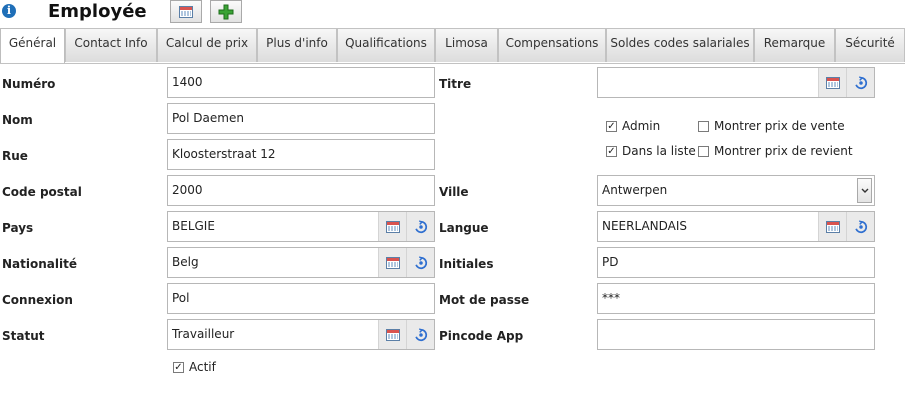 The height and width of the screenshot is (400, 915). Describe the element at coordinates (736, 298) in the screenshot. I see `mot-de-passe-field: ***` at that location.